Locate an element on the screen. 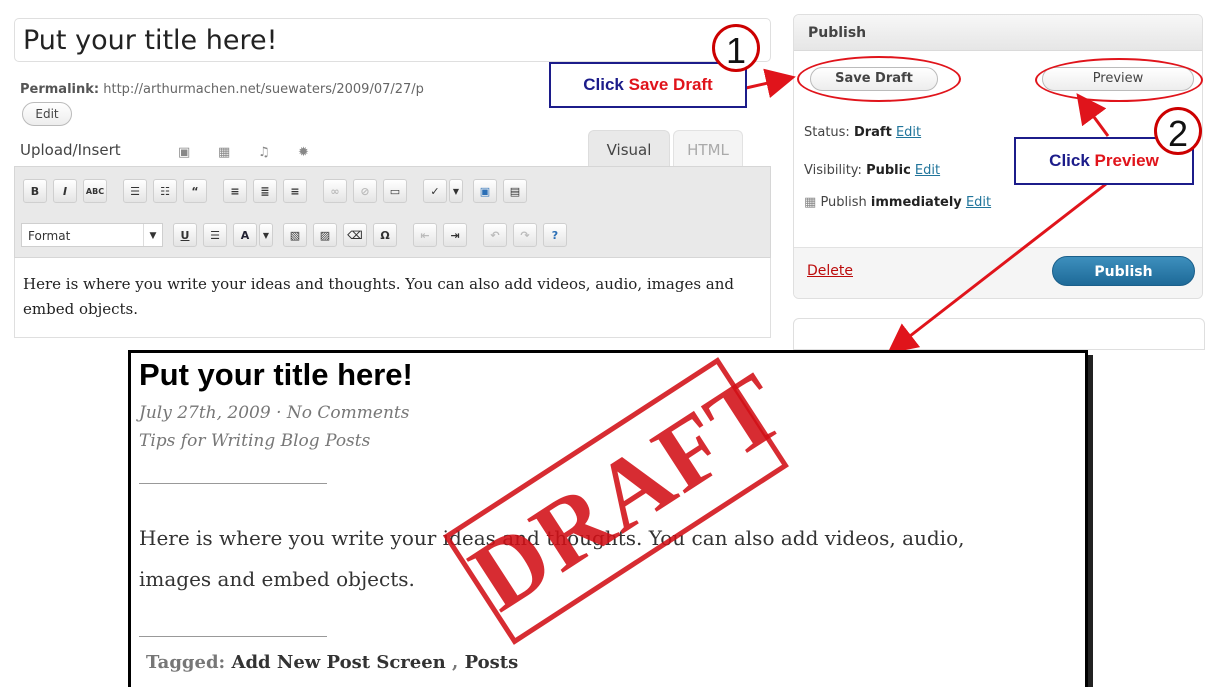 The height and width of the screenshot is (687, 1208). preview-divider-top is located at coordinates (233, 483).